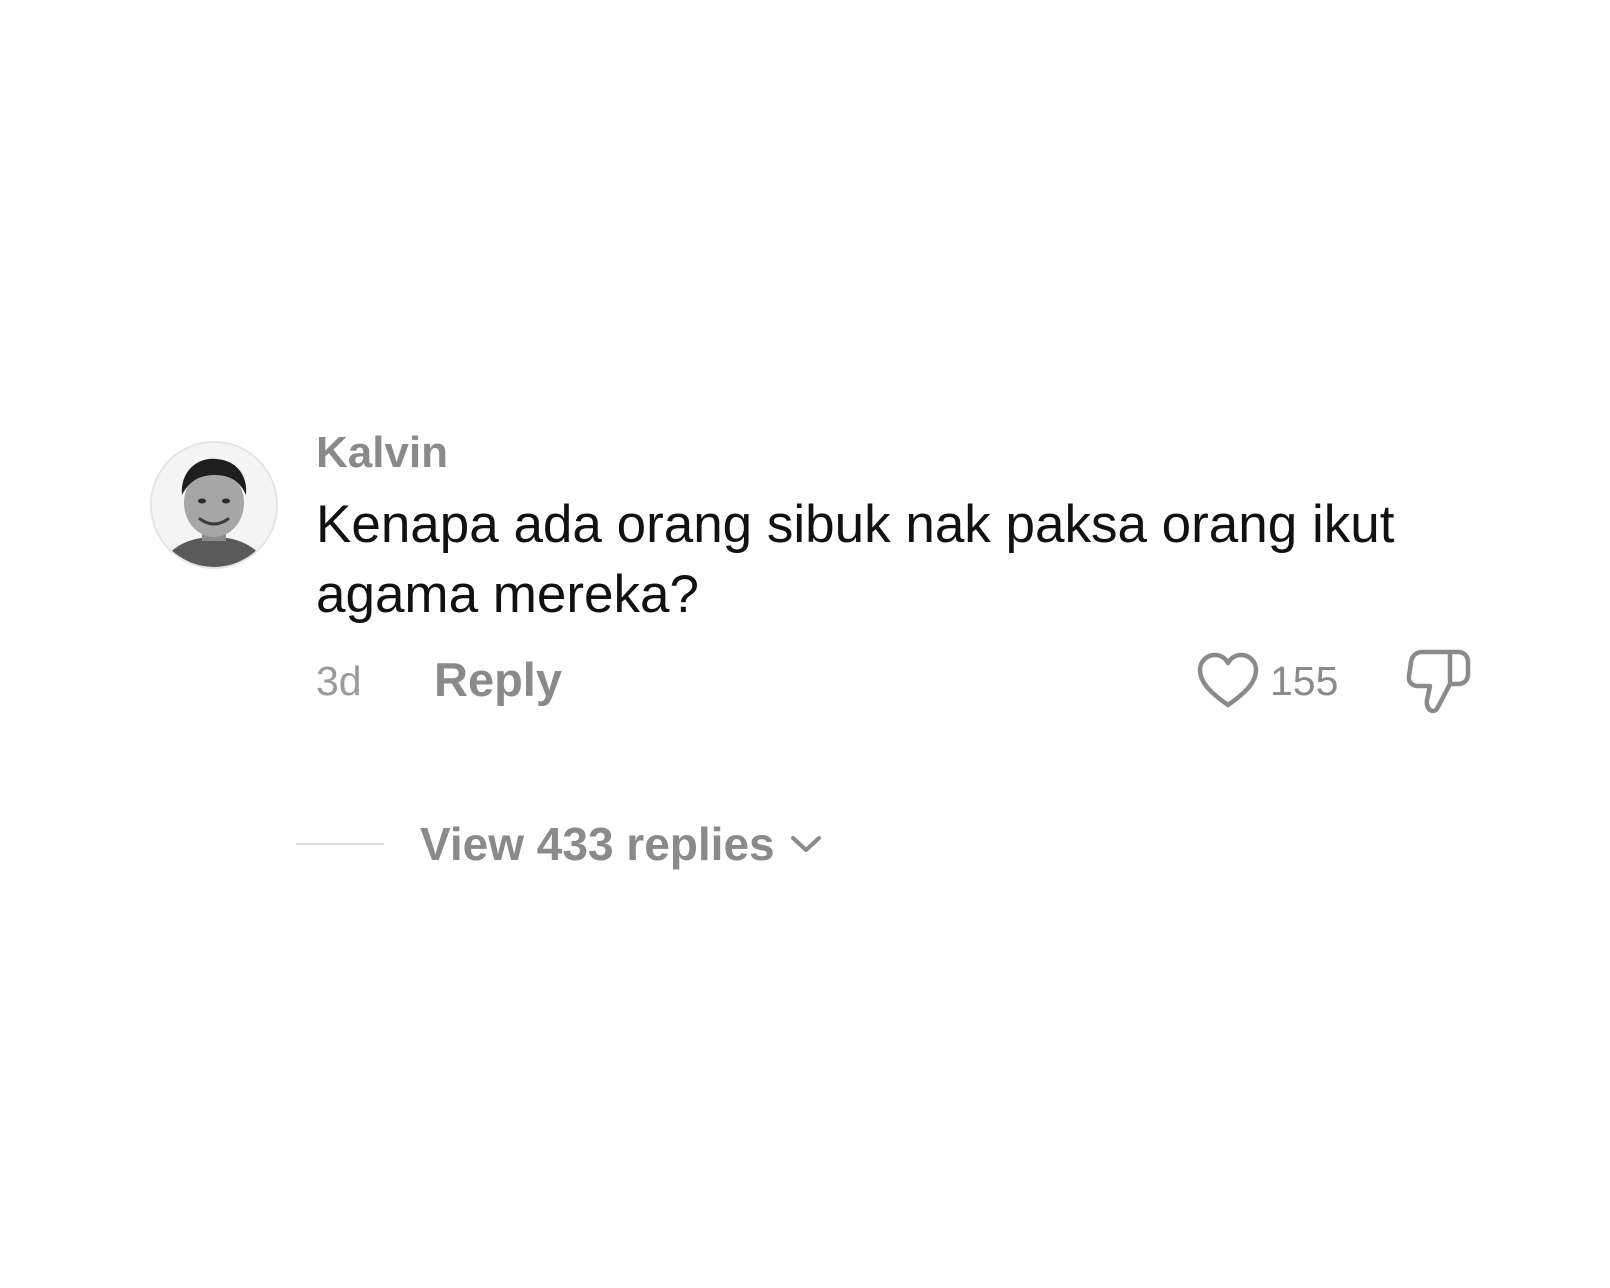 Image resolution: width=1610 pixels, height=1288 pixels. I want to click on dislike-button, so click(1439, 681).